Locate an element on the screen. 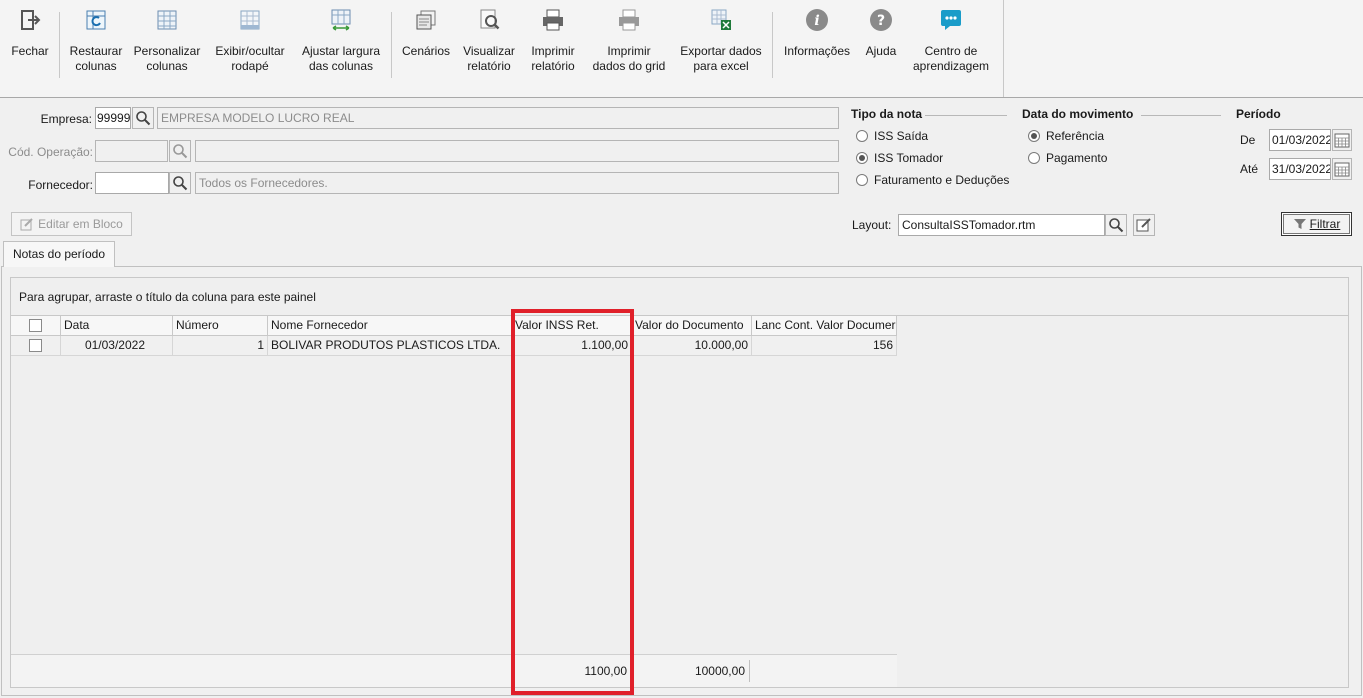 The width and height of the screenshot is (1363, 698). periodo-de-calendar-button is located at coordinates (1342, 140).